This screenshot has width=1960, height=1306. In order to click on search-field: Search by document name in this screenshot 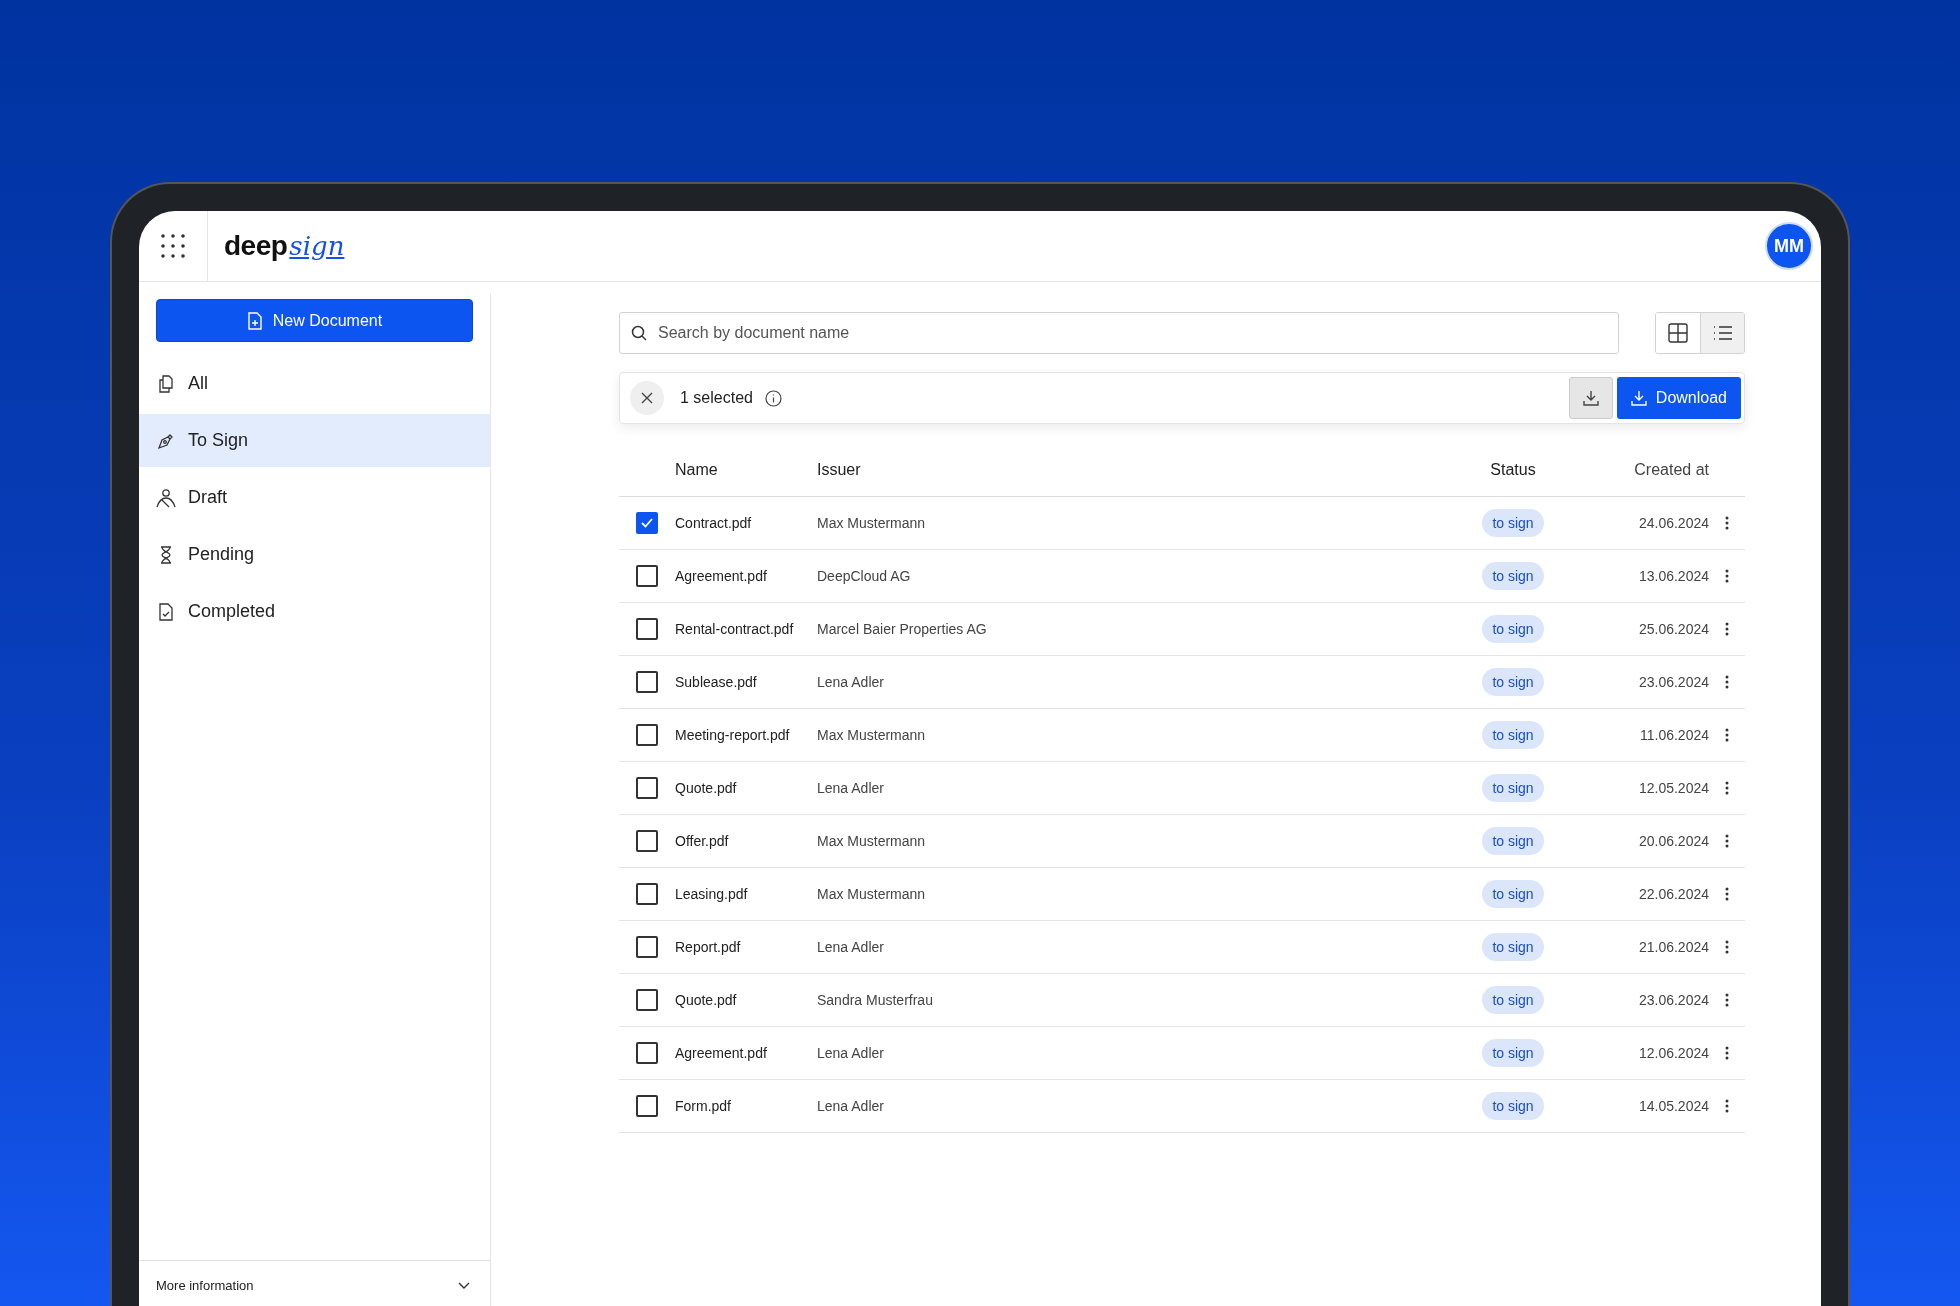, I will do `click(1119, 333)`.